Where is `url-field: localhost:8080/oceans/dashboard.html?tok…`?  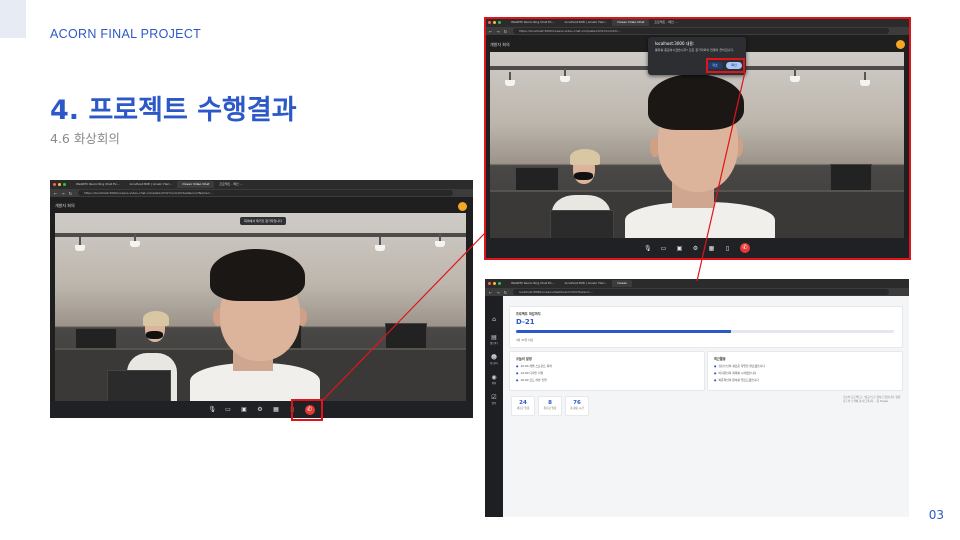
url-field: localhost:8080/oceans/dashboard.html?tok… is located at coordinates (701, 292).